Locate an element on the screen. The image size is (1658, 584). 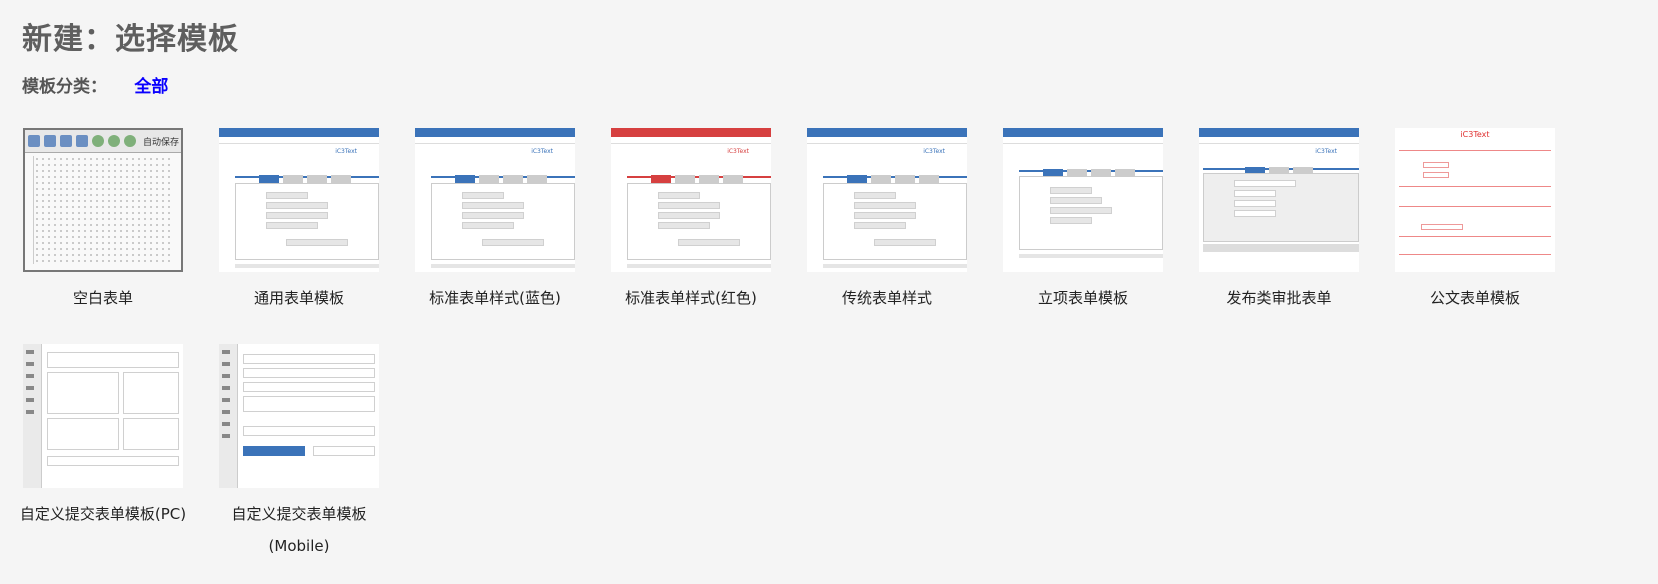
template-thumbnail: 自动保存 is located at coordinates (103, 200).